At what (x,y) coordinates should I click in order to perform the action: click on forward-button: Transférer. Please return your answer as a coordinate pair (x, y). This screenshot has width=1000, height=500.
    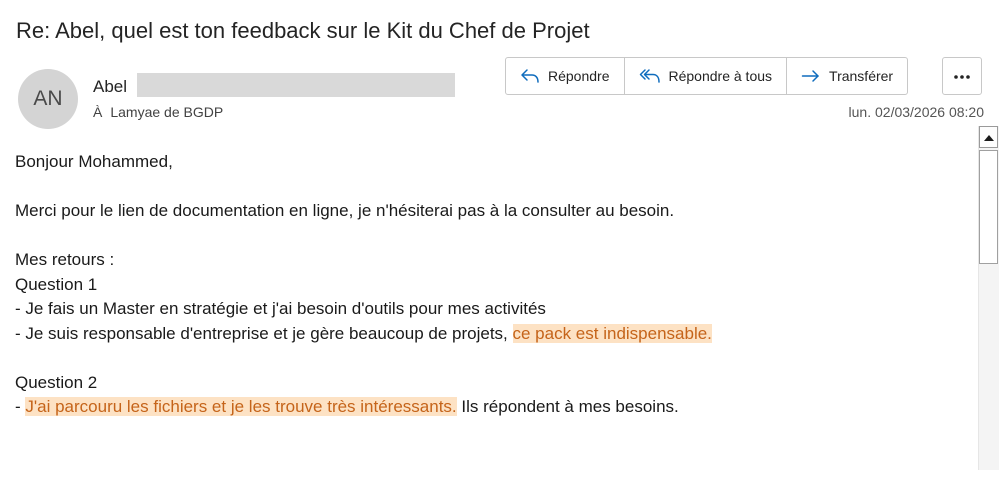
    Looking at the image, I should click on (847, 76).